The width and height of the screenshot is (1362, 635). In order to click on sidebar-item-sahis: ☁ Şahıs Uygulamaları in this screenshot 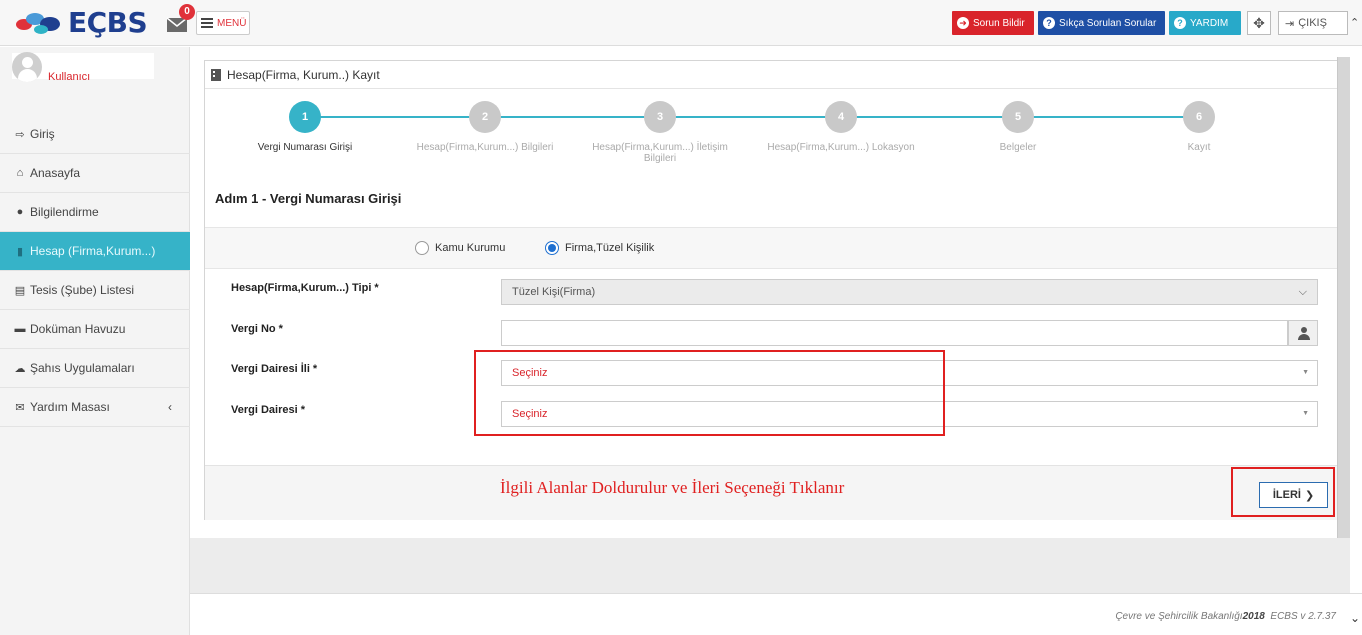, I will do `click(95, 368)`.